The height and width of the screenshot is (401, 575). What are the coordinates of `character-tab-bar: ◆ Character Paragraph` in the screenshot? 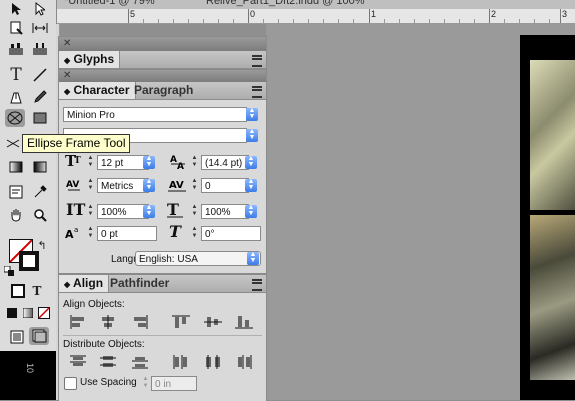 It's located at (162, 91).